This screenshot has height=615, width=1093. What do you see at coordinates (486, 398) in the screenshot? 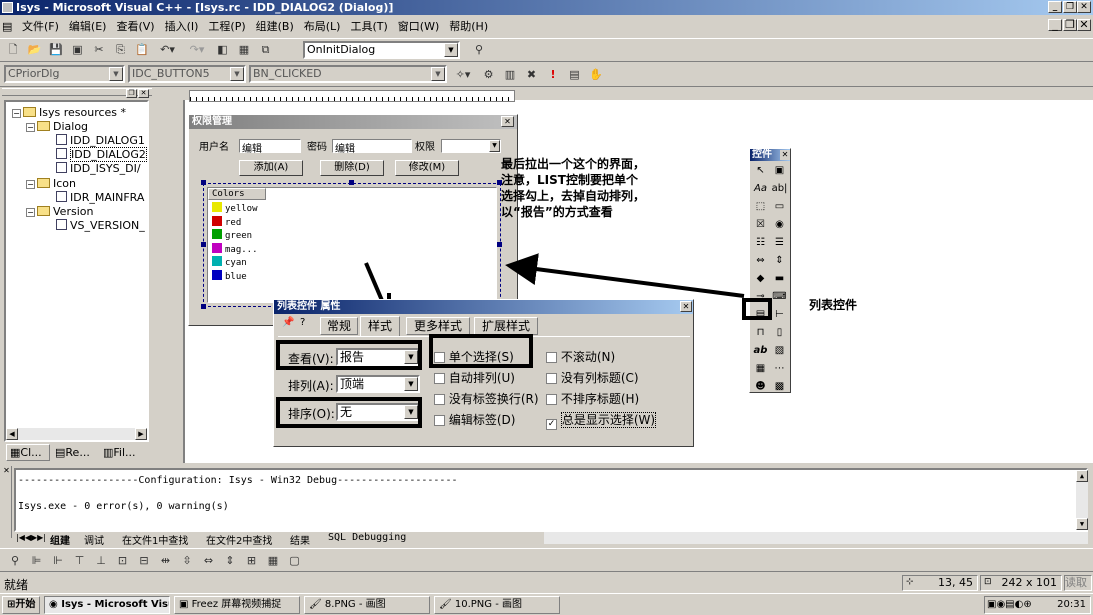
I see `checkbox-no-label-wrap: 没有标签换行(R)` at bounding box center [486, 398].